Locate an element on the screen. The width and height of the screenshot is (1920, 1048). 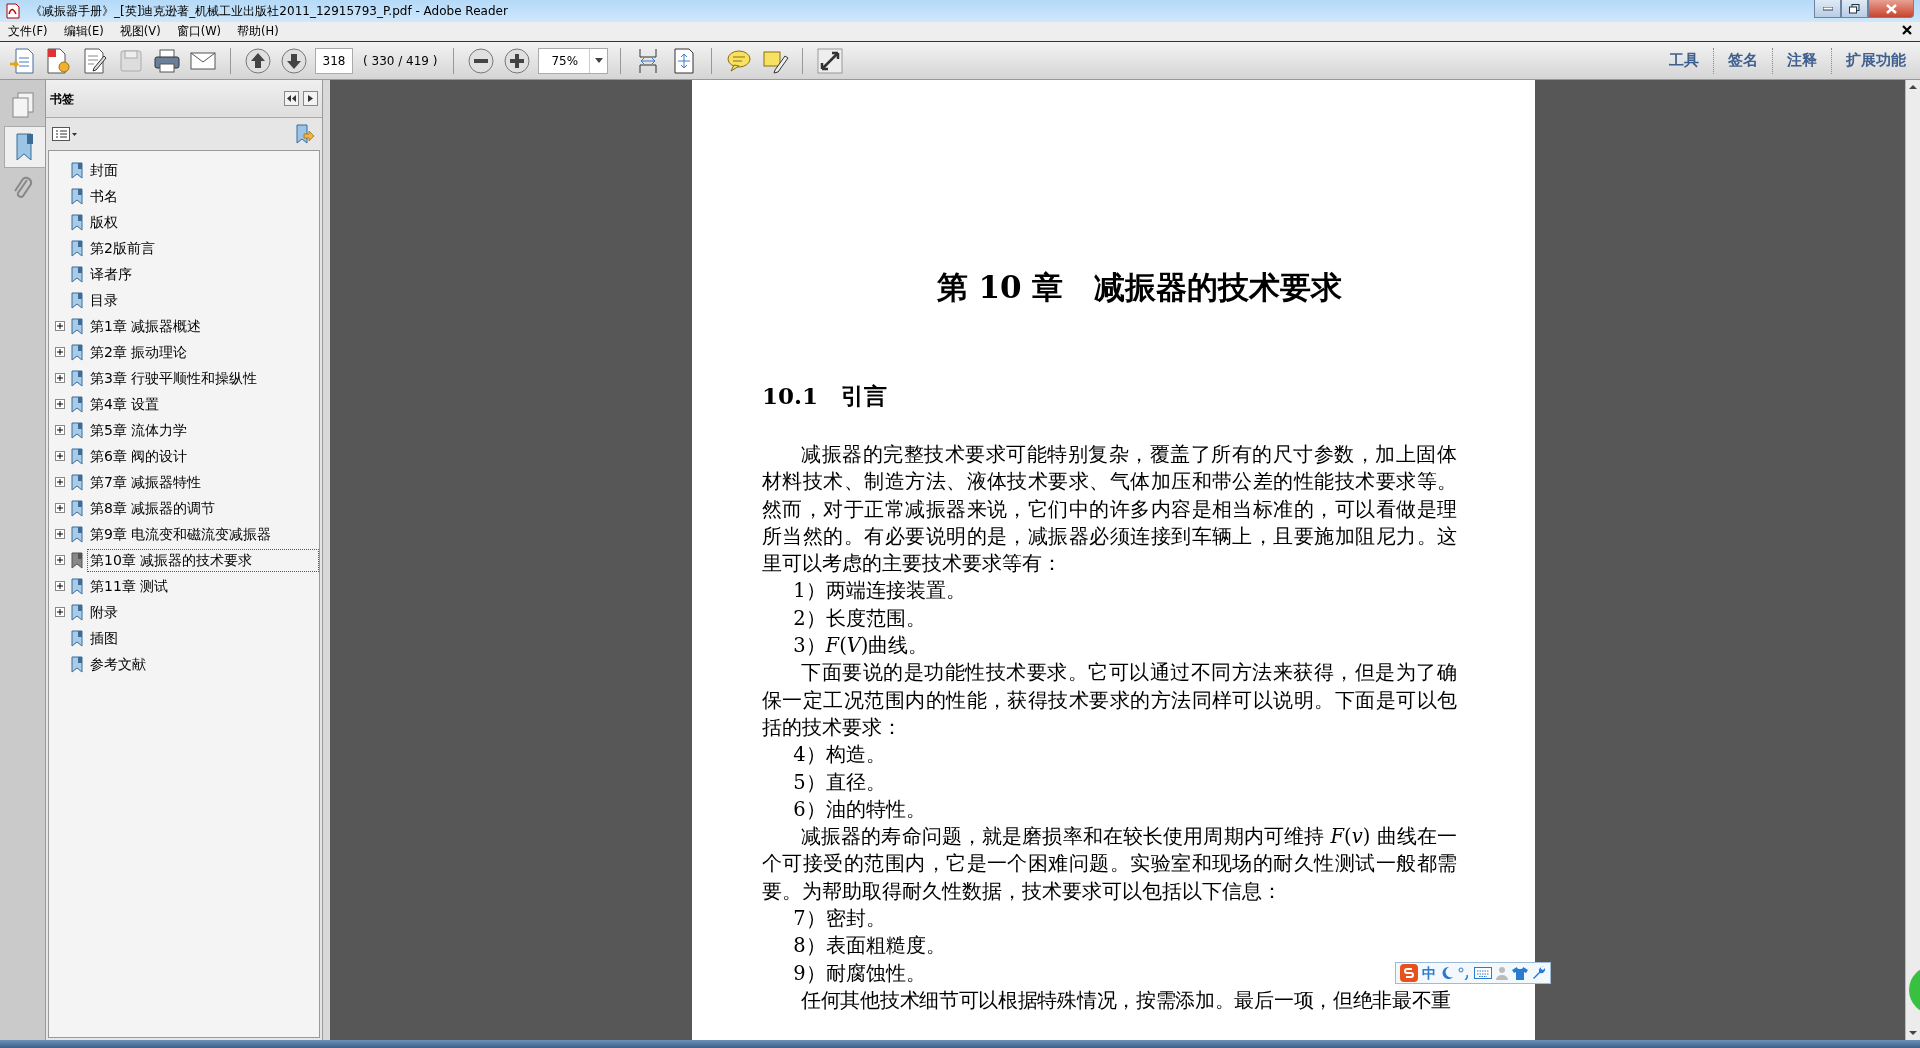
bookmark-item: 第6章 阀的设计 is located at coordinates (139, 456).